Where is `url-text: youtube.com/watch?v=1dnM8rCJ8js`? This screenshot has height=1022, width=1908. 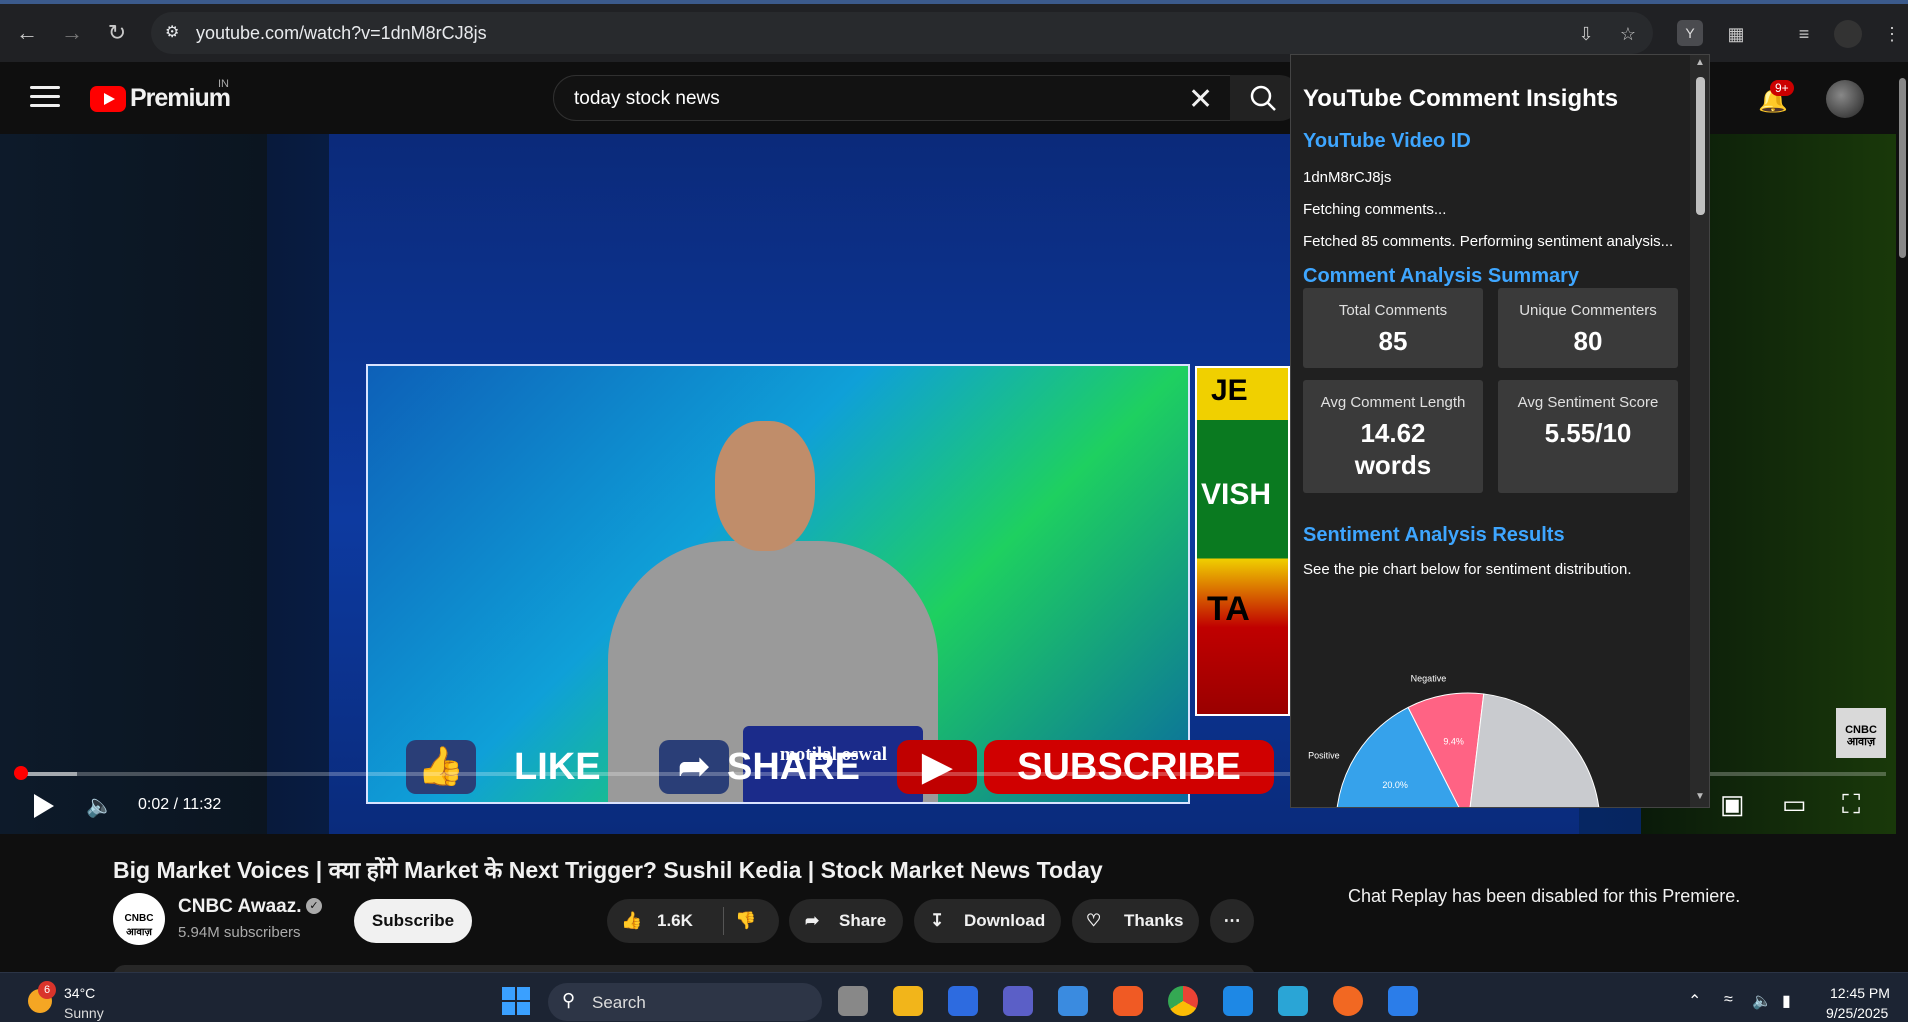 url-text: youtube.com/watch?v=1dnM8rCJ8js is located at coordinates (341, 33).